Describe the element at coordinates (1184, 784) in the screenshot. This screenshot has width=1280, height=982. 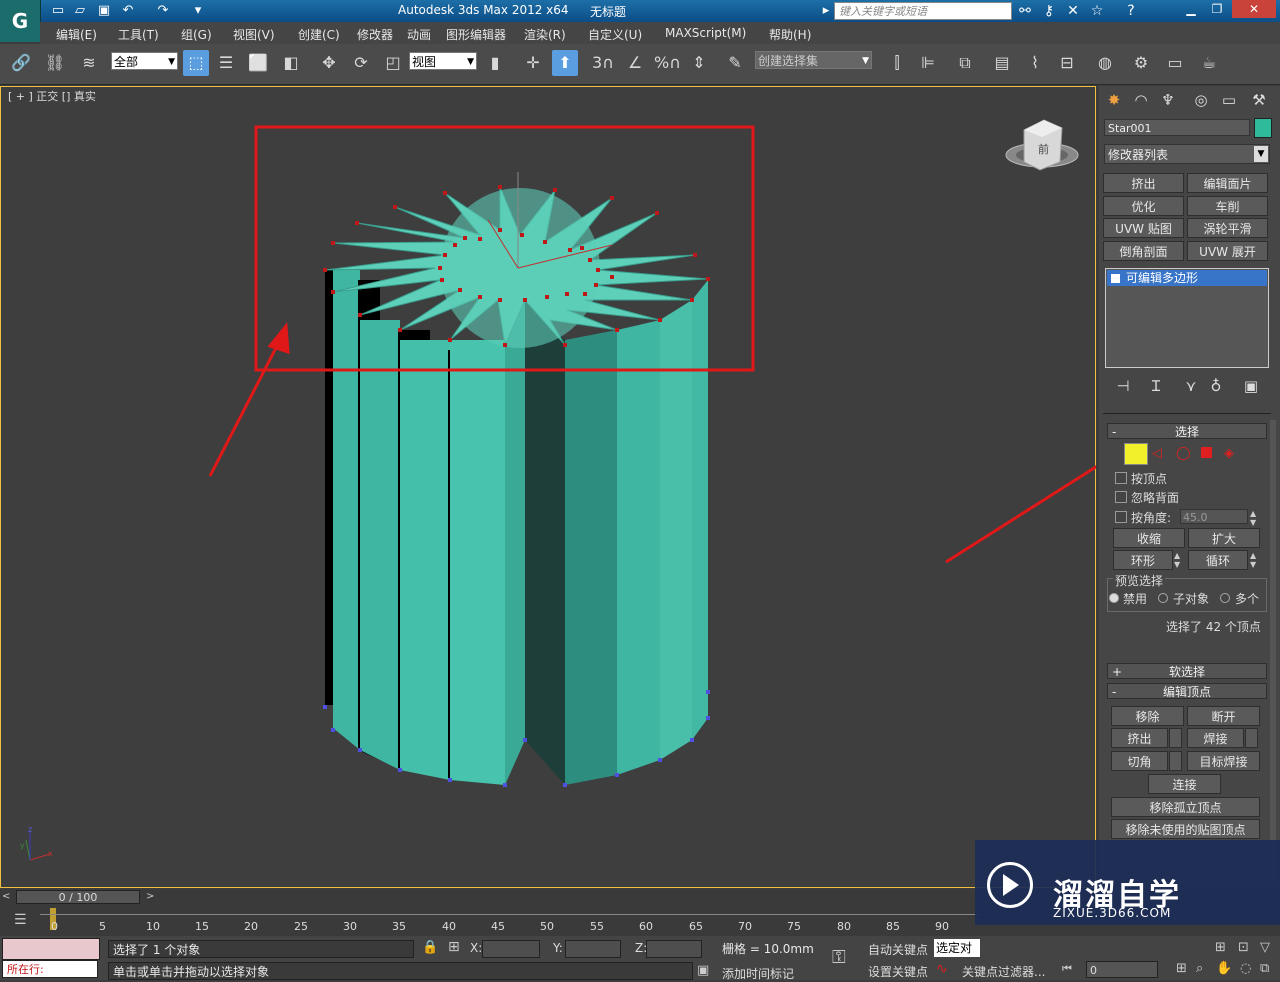
I see `connect-button: 连接` at that location.